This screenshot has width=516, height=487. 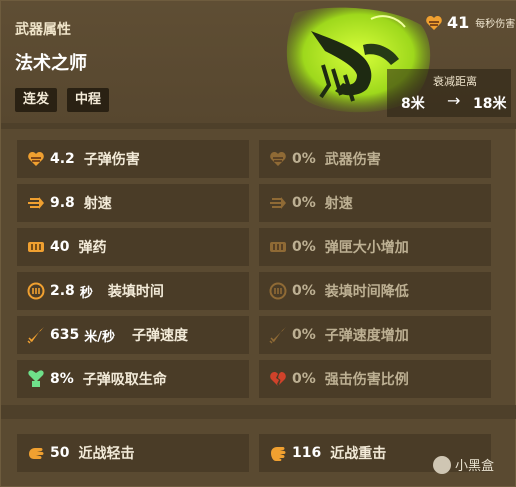 I want to click on stat-fire-rate: 9.8 射速, so click(x=133, y=203).